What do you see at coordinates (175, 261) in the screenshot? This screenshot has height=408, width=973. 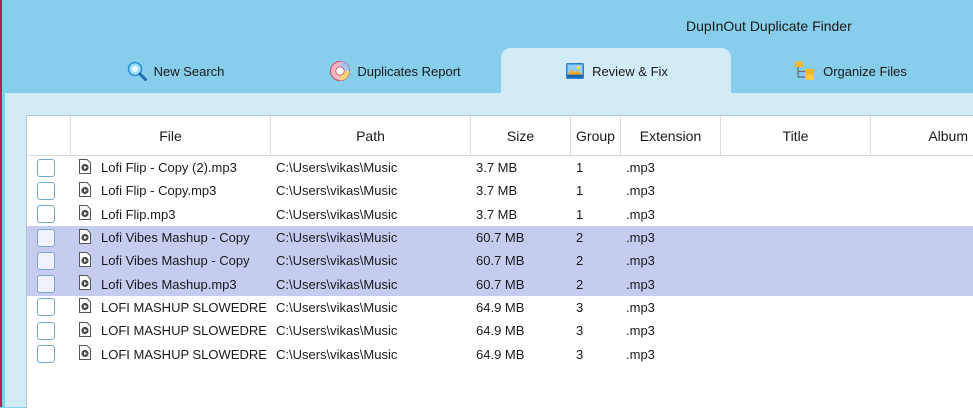 I see `file-name: Lofi Vibes Mashup - Copy` at bounding box center [175, 261].